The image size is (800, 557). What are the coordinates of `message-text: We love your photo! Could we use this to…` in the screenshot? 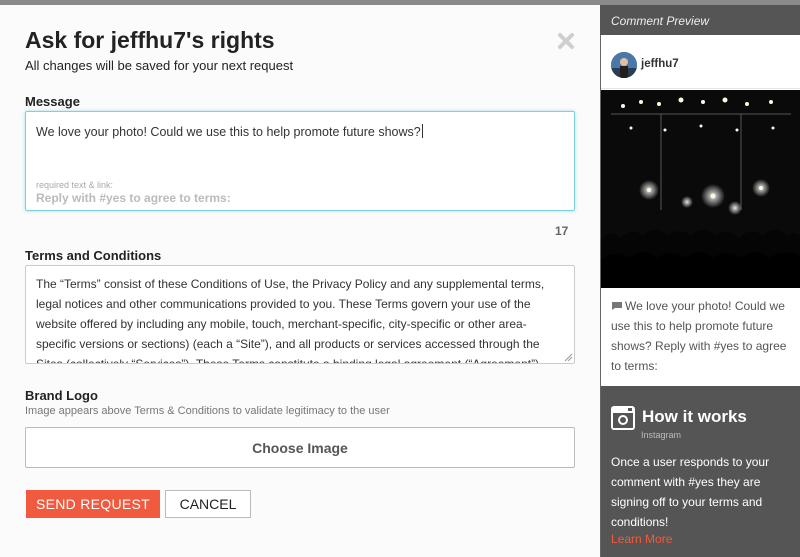 It's located at (229, 131).